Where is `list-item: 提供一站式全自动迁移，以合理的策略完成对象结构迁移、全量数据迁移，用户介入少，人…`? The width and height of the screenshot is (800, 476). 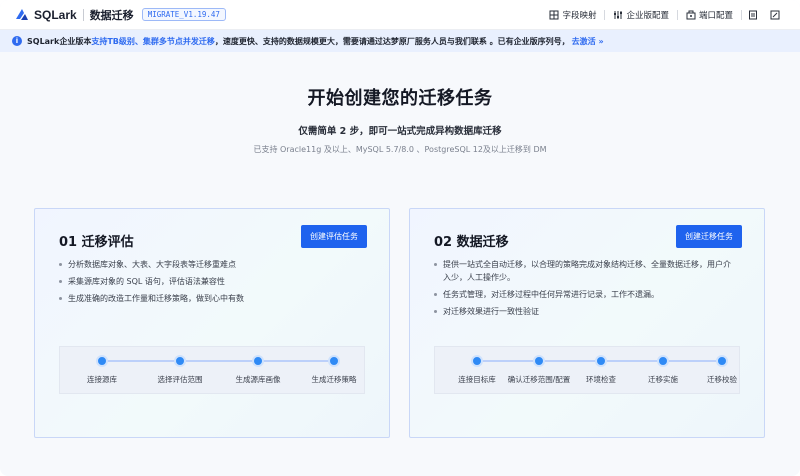
list-item: 提供一站式全自动迁移，以合理的策略完成对象结构迁移、全量数据迁移，用户介入少，人… is located at coordinates (584, 271).